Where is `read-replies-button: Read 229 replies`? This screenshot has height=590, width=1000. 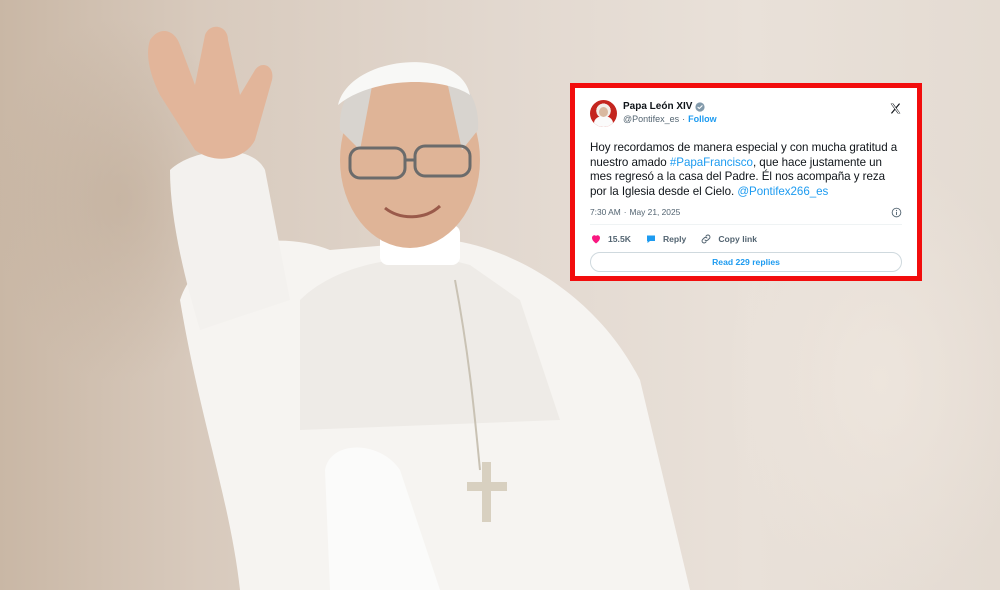 read-replies-button: Read 229 replies is located at coordinates (746, 262).